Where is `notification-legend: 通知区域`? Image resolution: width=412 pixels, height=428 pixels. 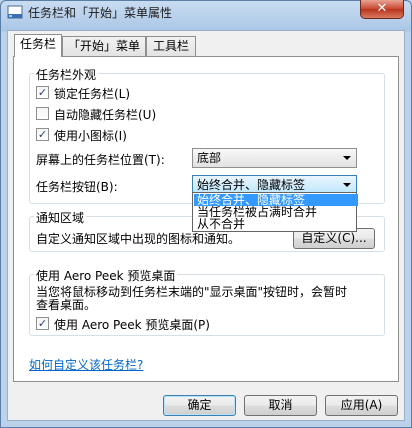 notification-legend: 通知区域 is located at coordinates (60, 217).